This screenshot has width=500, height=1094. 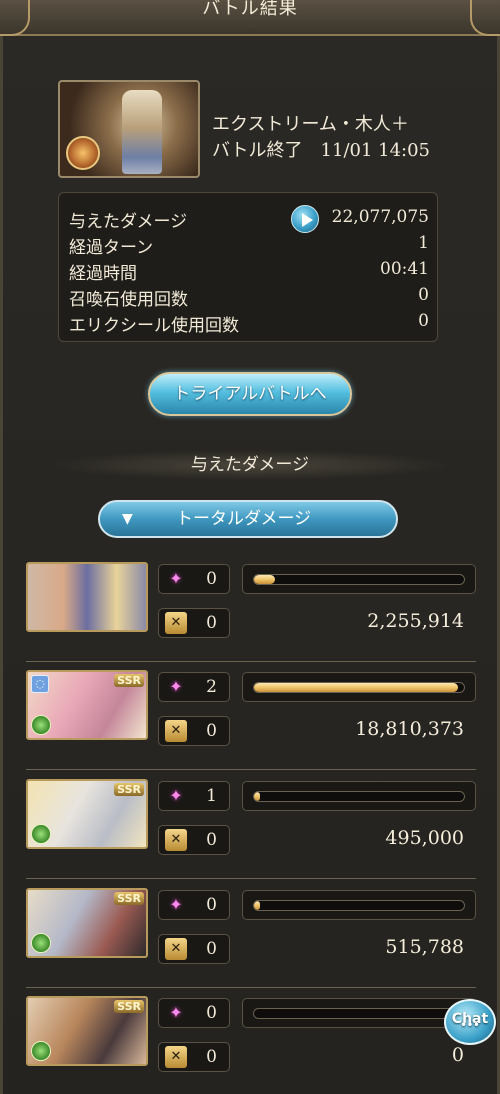 What do you see at coordinates (154, 326) in the screenshot?
I see `stat-label: エリクシール使用回数` at bounding box center [154, 326].